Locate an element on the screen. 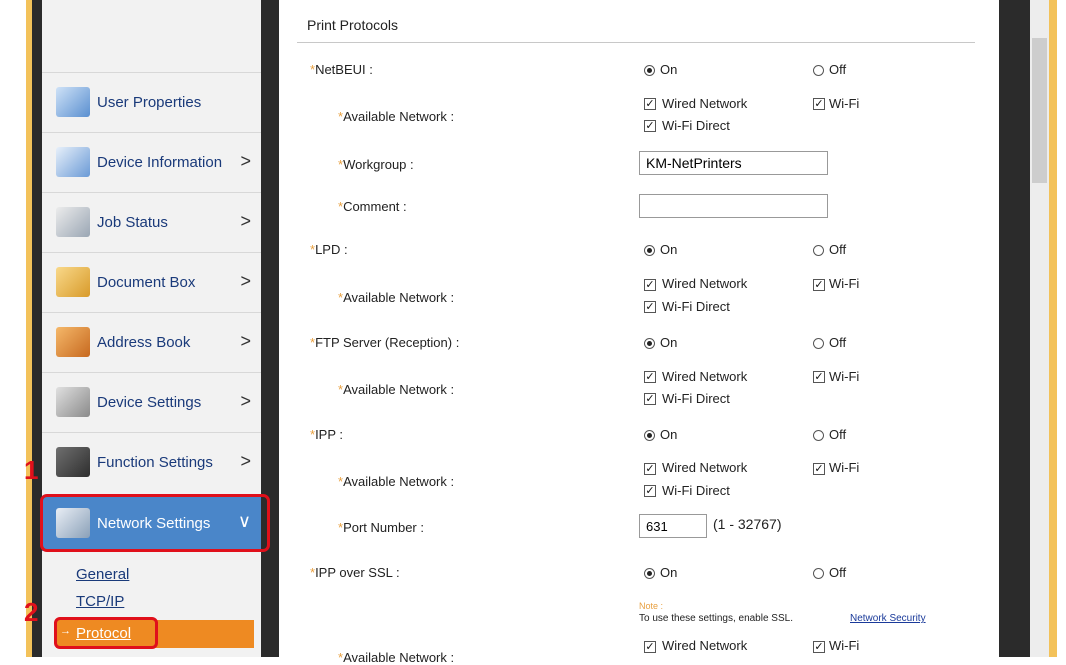  sidebar-item-device-information: Device Information > is located at coordinates (151, 162).